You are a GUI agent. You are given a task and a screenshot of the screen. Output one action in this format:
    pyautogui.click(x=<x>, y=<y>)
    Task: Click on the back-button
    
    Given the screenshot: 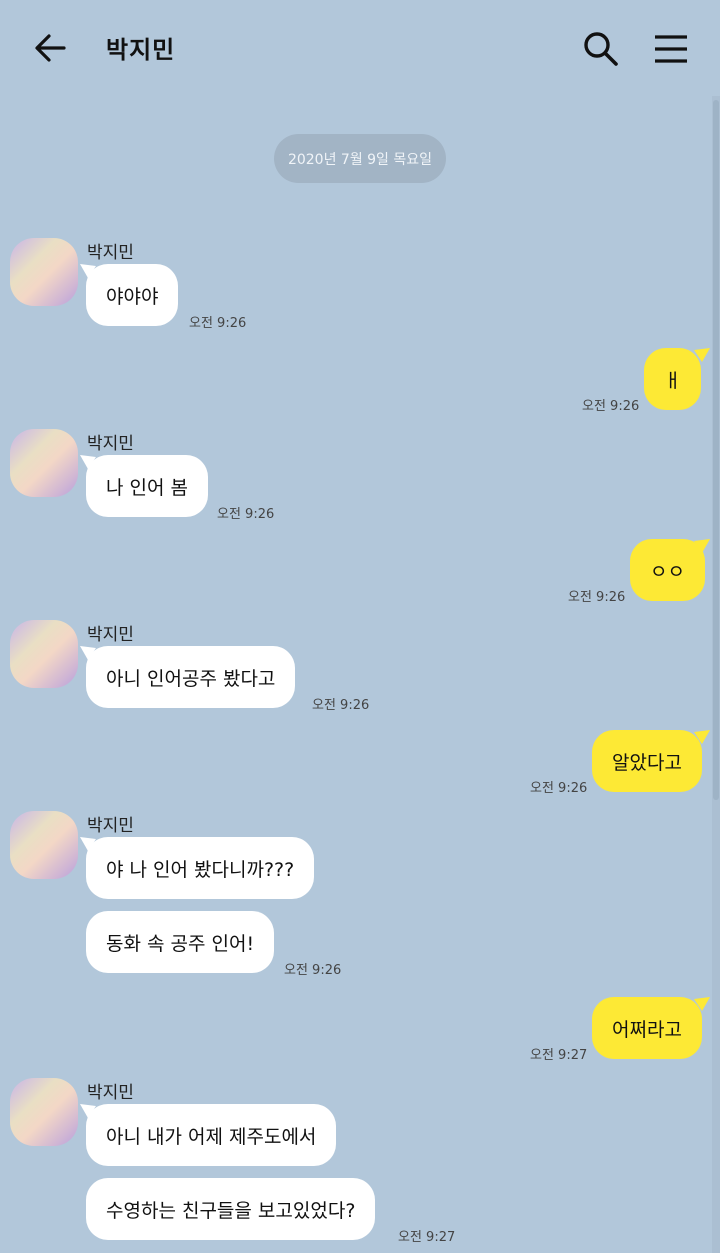 What is the action you would take?
    pyautogui.click(x=50, y=48)
    